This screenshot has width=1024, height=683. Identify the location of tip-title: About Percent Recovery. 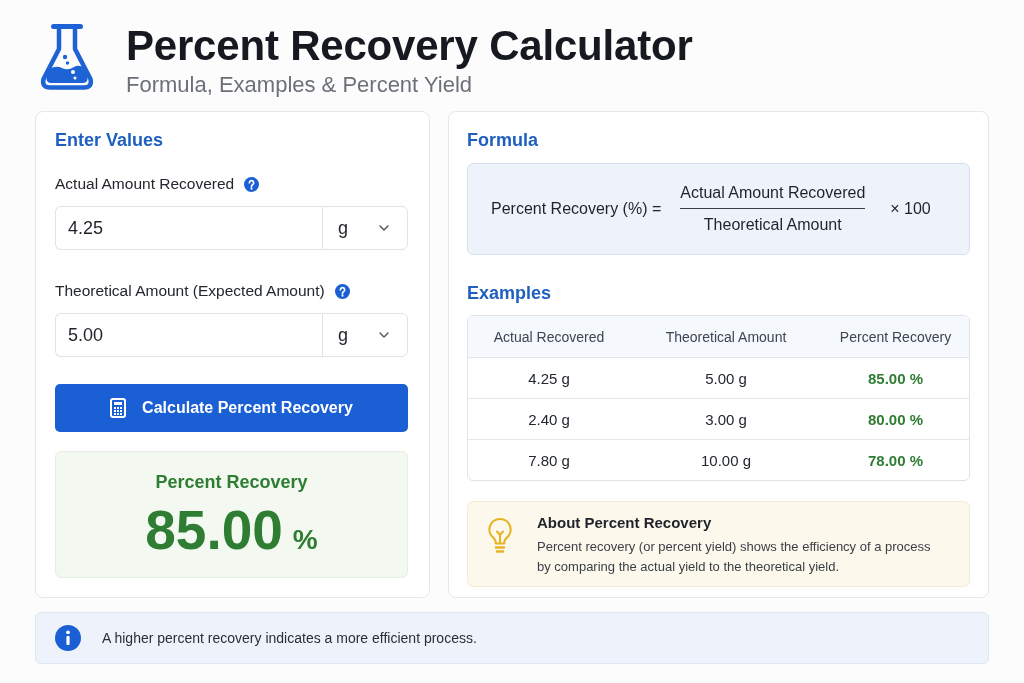
(625, 523).